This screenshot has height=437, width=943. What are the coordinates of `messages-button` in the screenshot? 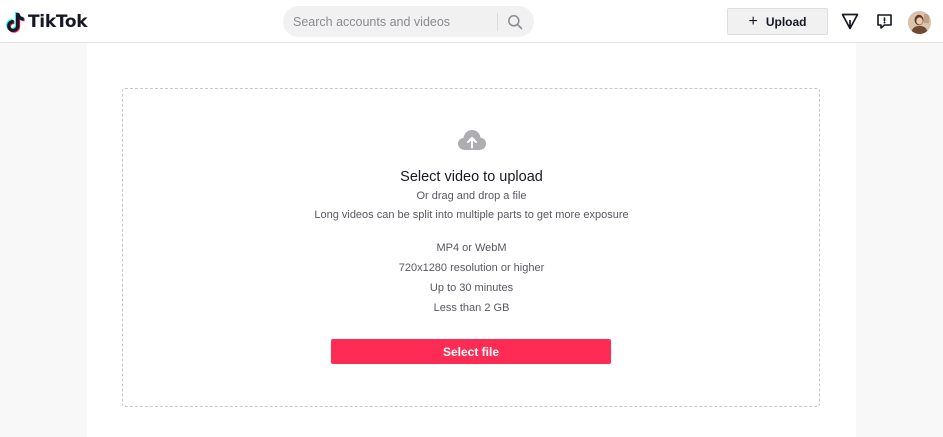 It's located at (884, 21).